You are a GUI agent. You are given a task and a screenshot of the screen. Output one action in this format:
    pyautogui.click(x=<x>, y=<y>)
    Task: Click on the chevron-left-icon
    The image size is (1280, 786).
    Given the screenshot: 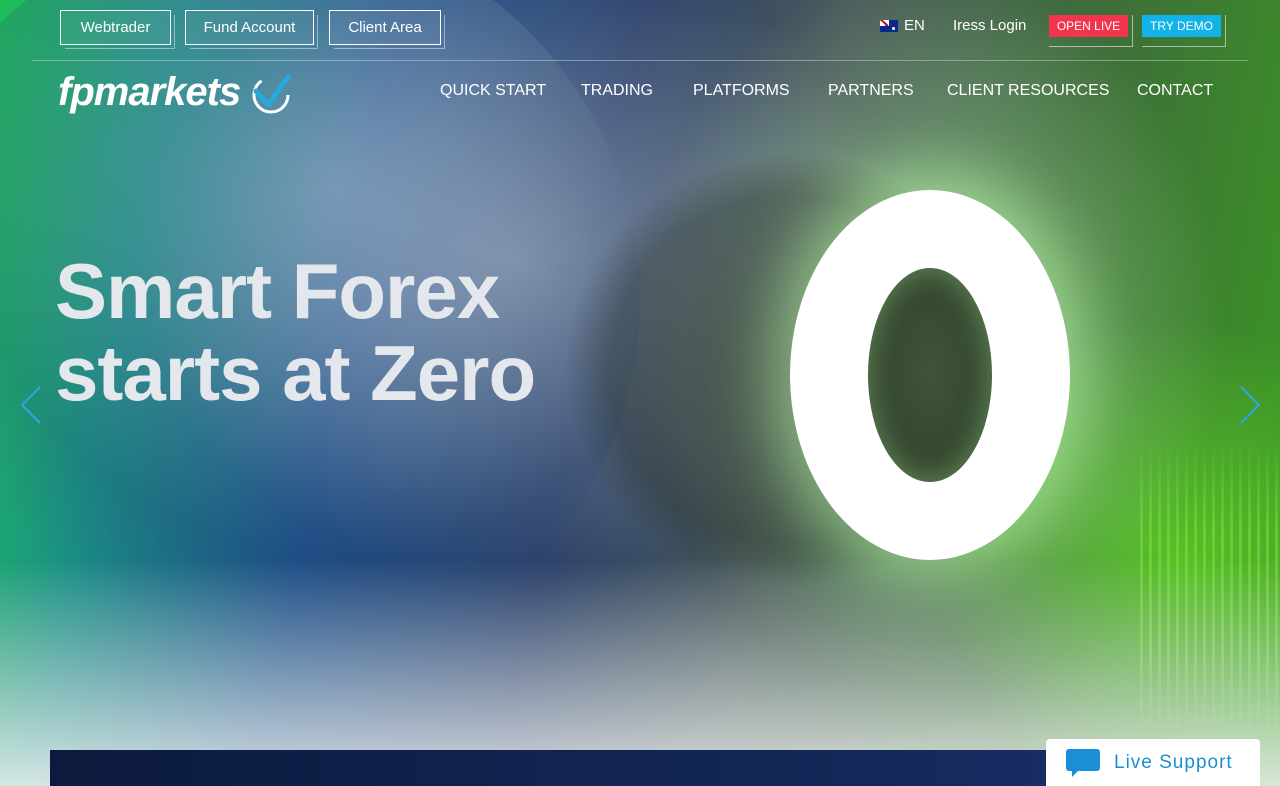 What is the action you would take?
    pyautogui.click(x=31, y=405)
    